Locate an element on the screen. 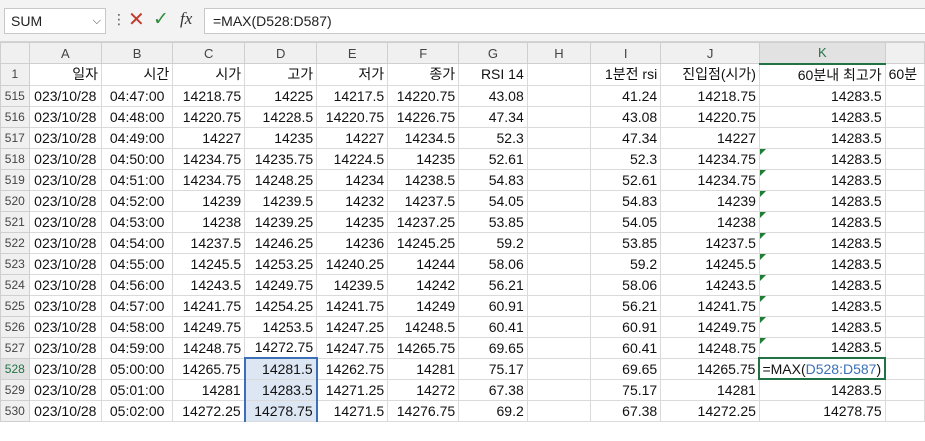 This screenshot has height=441, width=925. cell: 04:50:00 is located at coordinates (137, 158).